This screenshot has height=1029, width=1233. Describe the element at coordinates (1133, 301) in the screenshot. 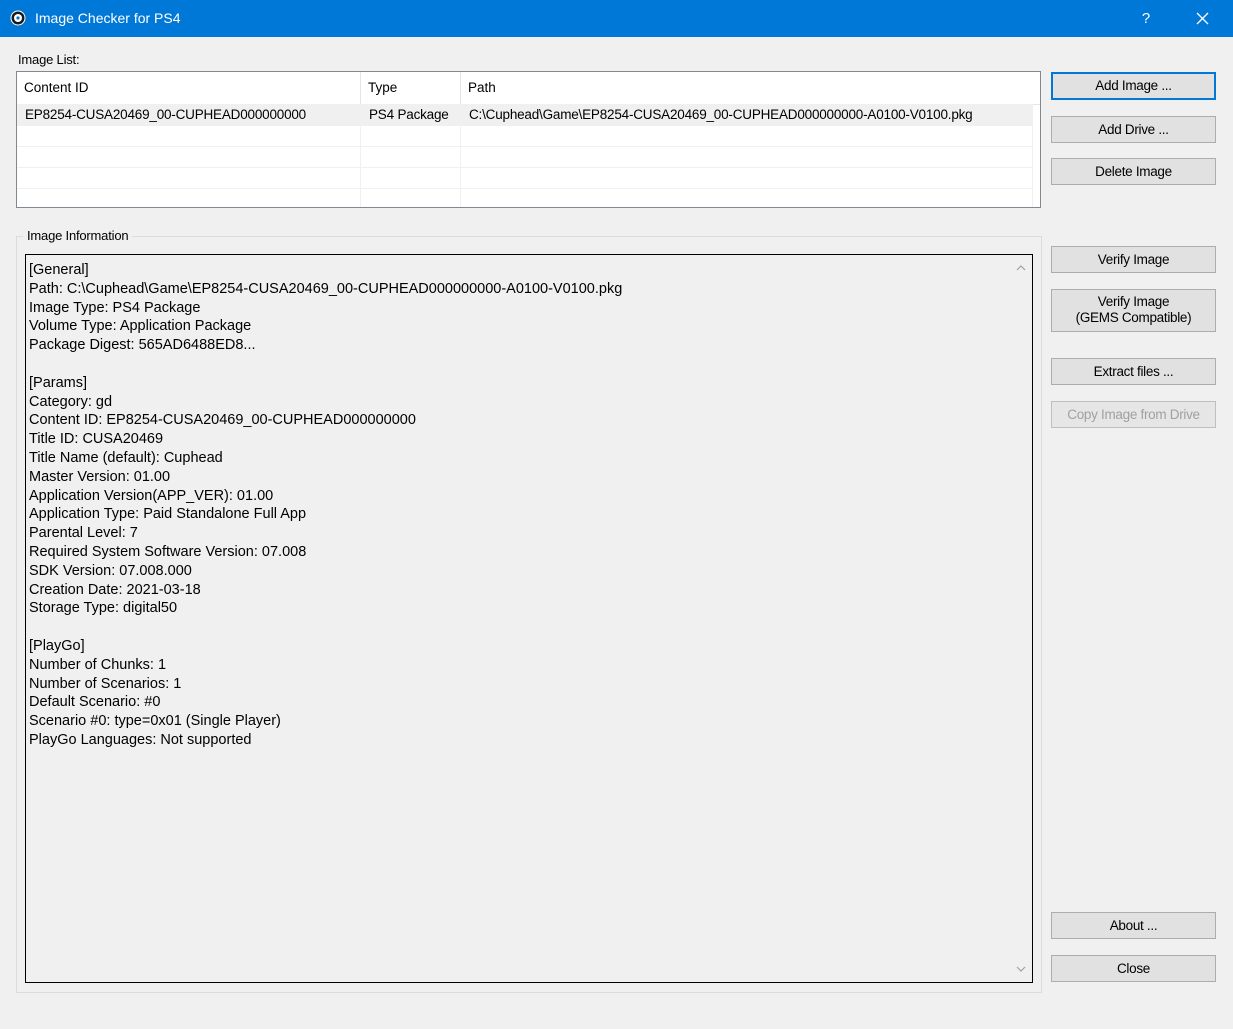

I see `verify-gems-line1: Verify Image` at that location.